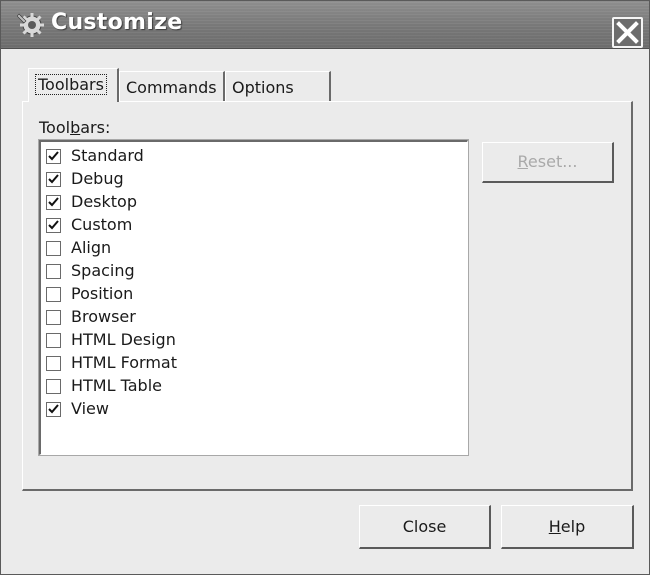 The width and height of the screenshot is (650, 575). Describe the element at coordinates (91, 247) in the screenshot. I see `list-item-label: Align` at that location.